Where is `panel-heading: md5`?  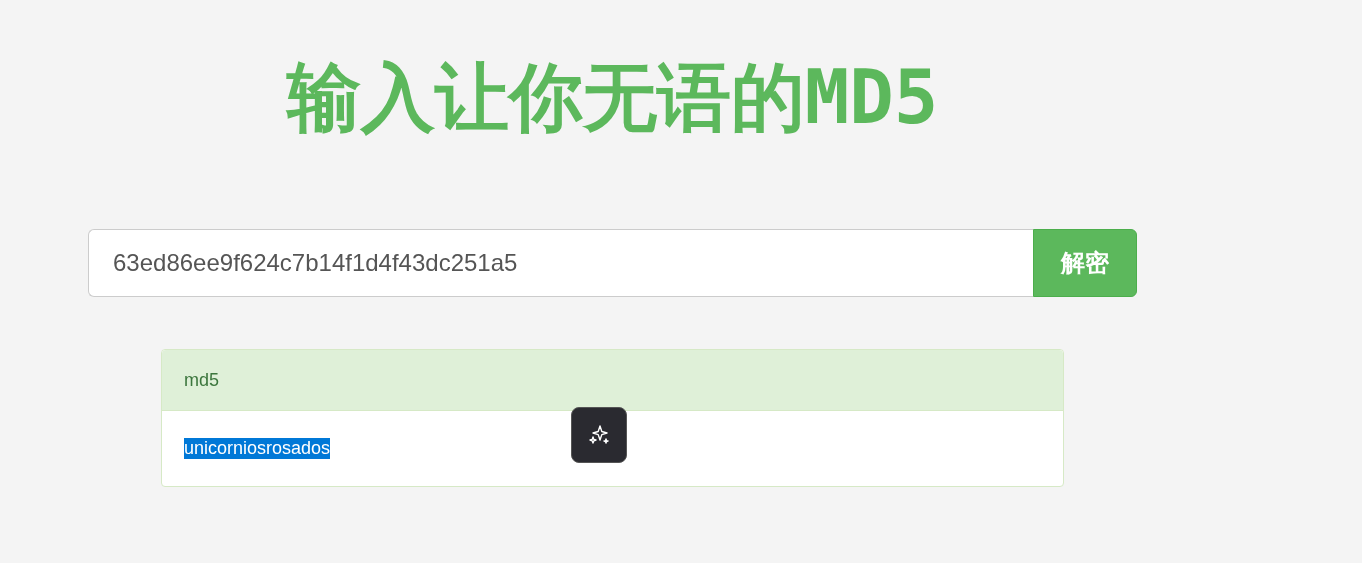 panel-heading: md5 is located at coordinates (612, 380).